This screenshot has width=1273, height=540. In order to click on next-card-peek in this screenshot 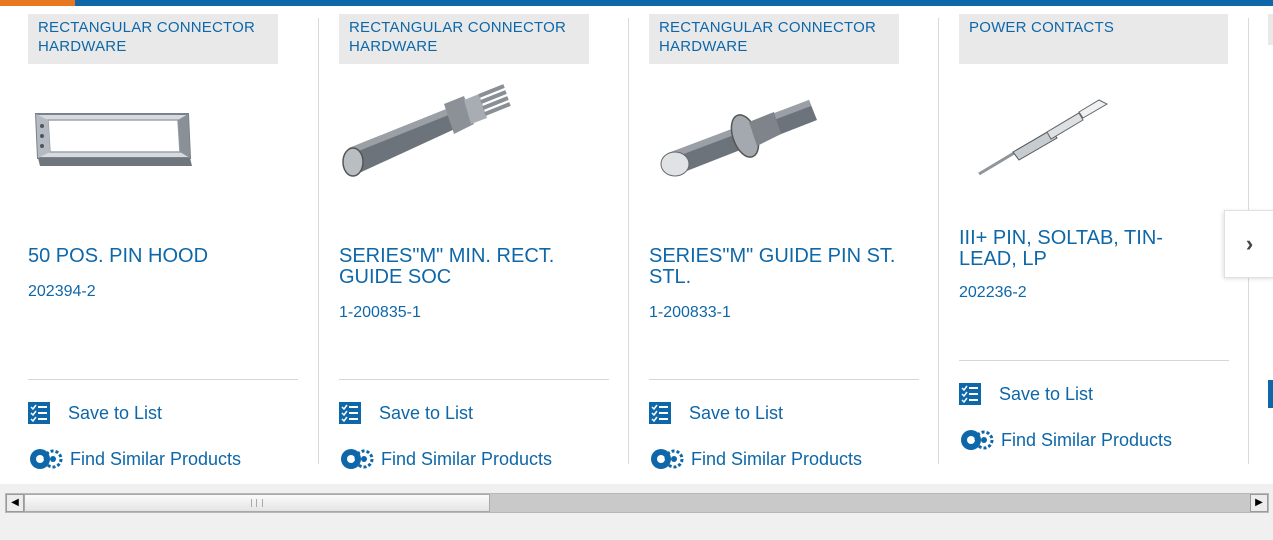, I will do `click(1270, 29)`.